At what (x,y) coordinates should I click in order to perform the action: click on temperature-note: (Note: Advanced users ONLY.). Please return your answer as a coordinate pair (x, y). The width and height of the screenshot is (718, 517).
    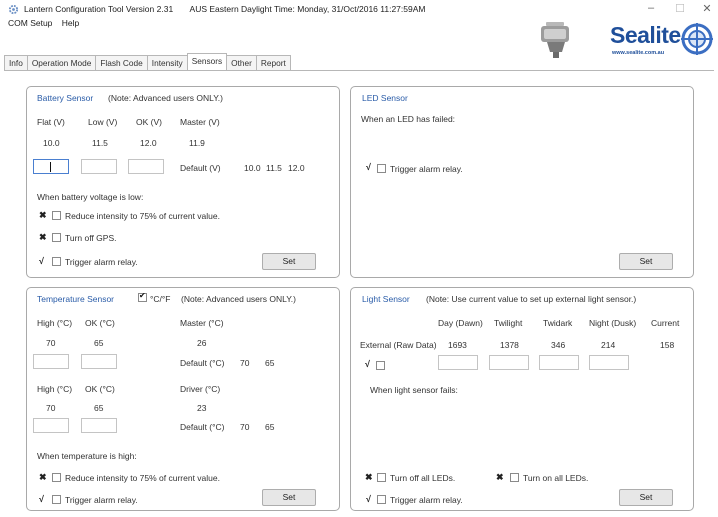
    Looking at the image, I should click on (238, 299).